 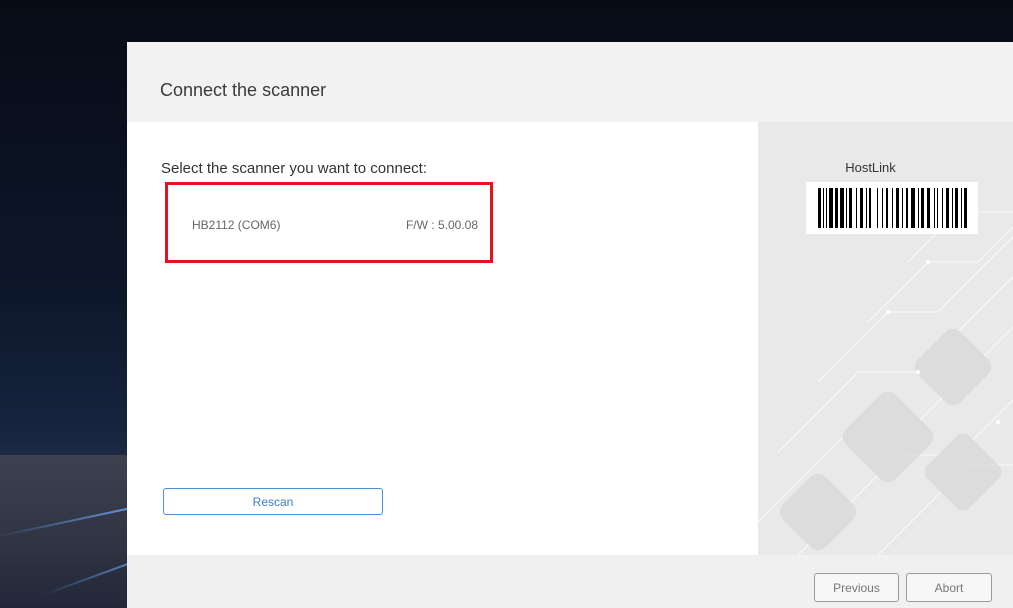 I want to click on scanner-name: HB2112 (COM6), so click(x=236, y=225).